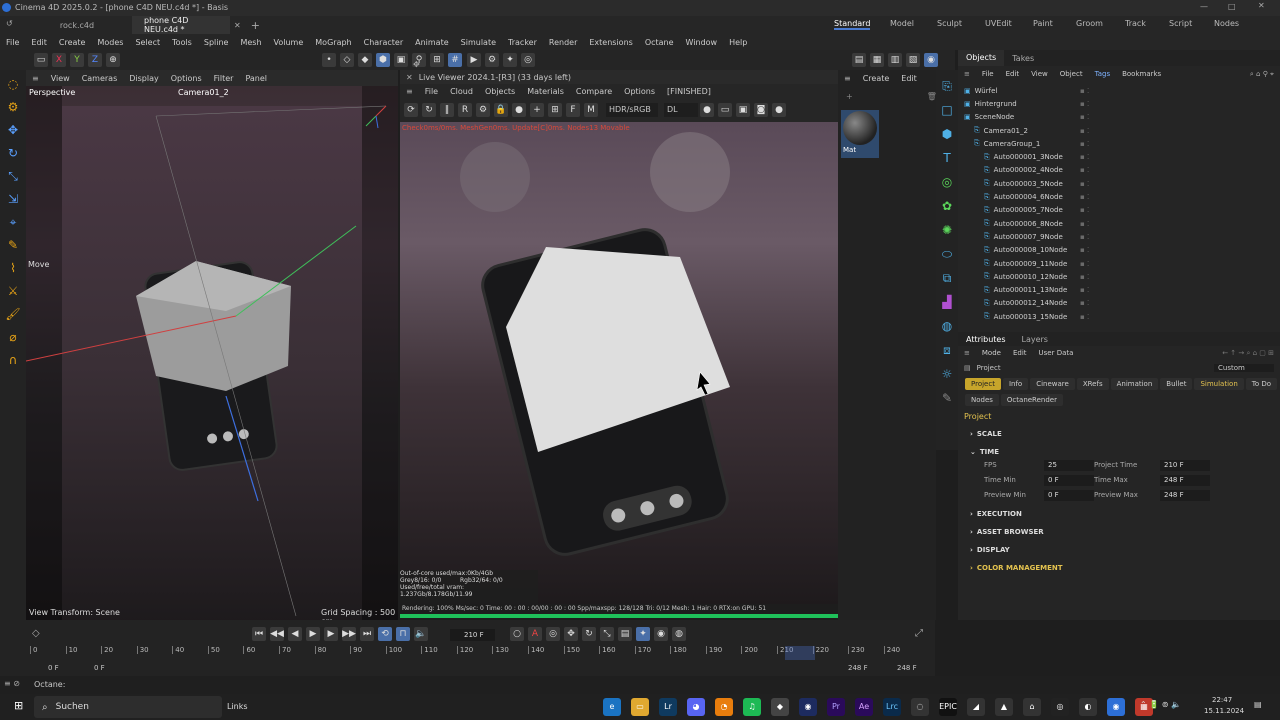 This screenshot has width=1280, height=720. What do you see at coordinates (1119, 532) in the screenshot?
I see `section-asset-browser: › ASSET BROWSER` at bounding box center [1119, 532].